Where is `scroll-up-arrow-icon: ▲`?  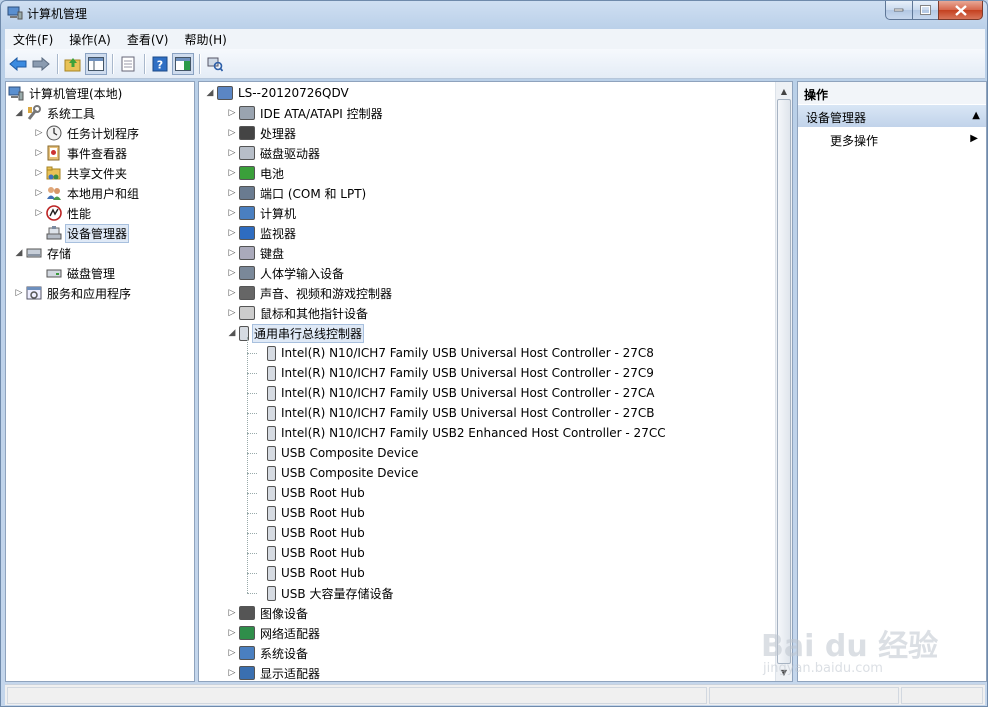 scroll-up-arrow-icon: ▲ is located at coordinates (784, 91).